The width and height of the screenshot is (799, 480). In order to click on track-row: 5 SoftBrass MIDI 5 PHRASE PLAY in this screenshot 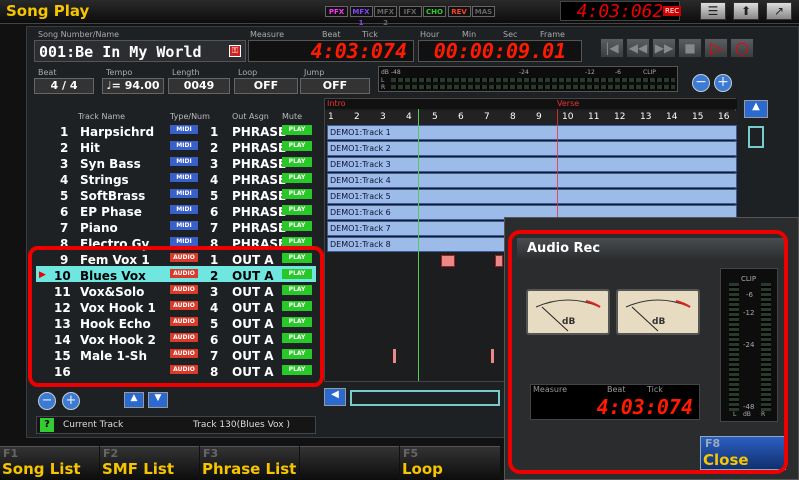, I will do `click(177, 196)`.